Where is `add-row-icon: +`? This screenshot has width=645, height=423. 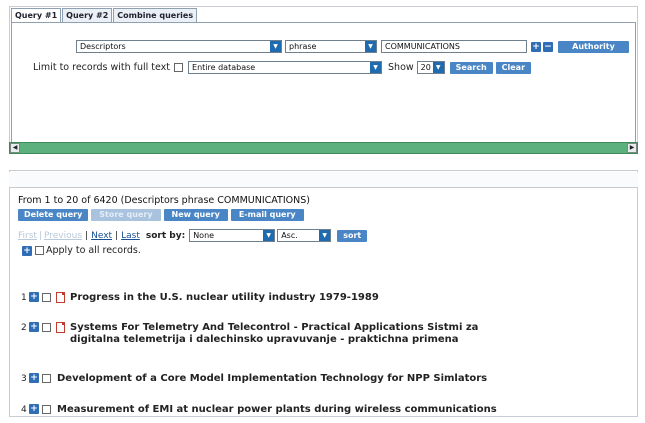 add-row-icon: + is located at coordinates (536, 46).